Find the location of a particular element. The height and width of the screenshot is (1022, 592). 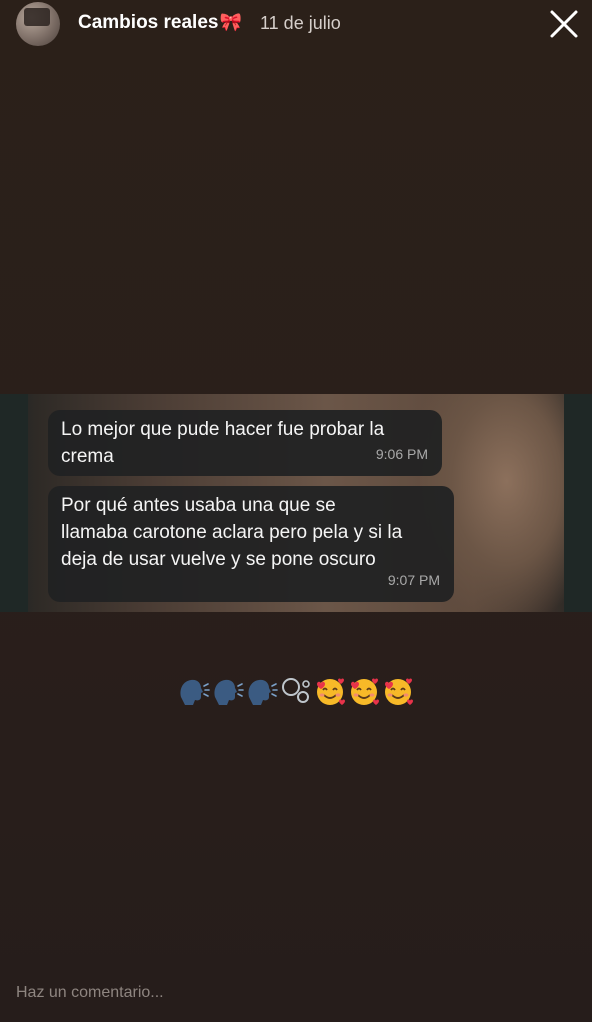

message-line: Lo mejor que pude hacer fue probar la is located at coordinates (223, 429).